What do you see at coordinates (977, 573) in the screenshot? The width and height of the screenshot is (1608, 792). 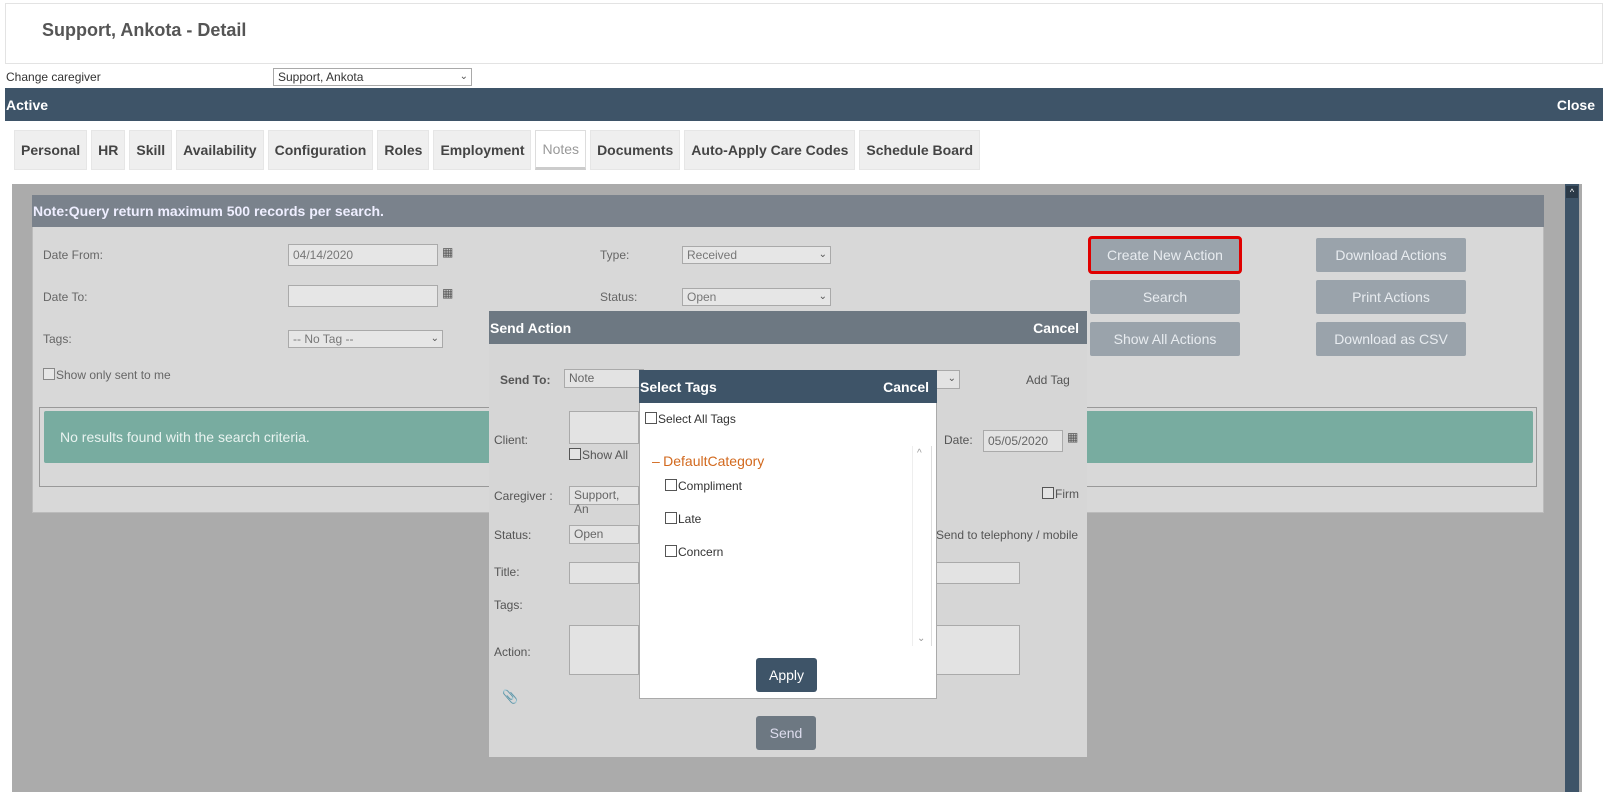 I see `title-input-right` at bounding box center [977, 573].